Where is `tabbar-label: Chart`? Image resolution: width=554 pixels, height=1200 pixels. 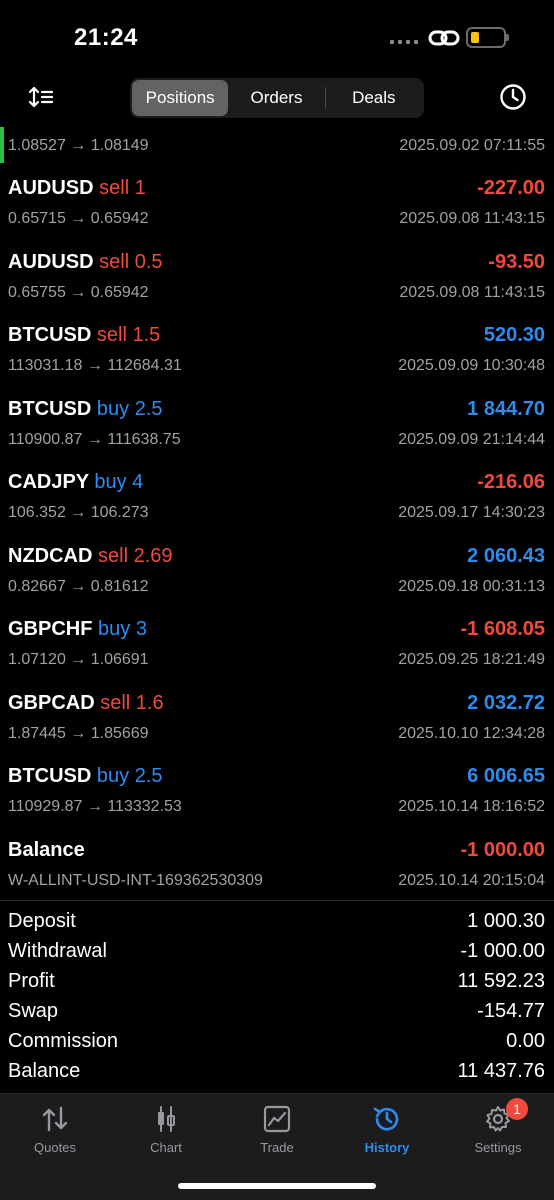
tabbar-label: Chart is located at coordinates (166, 1147).